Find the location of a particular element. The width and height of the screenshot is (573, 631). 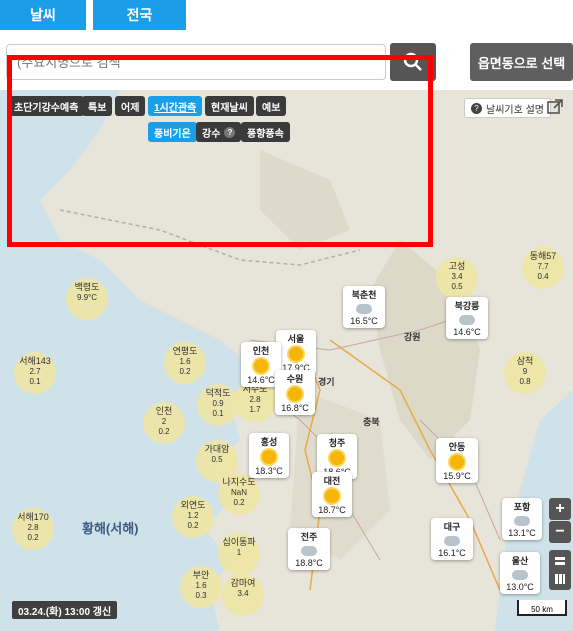

map-tool-button is located at coordinates (560, 579).